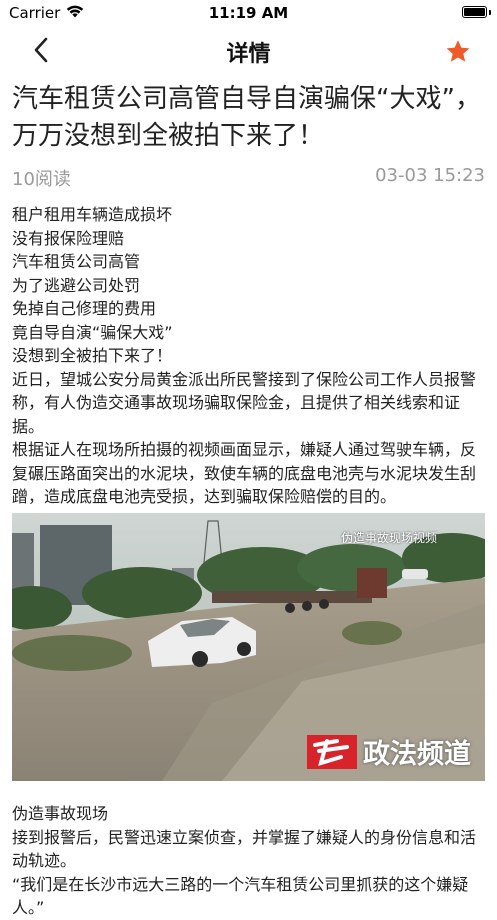  I want to click on article-title: 汽车租赁公司高管自导自演骗保“大戏”，万万没想到全被拍下来了！, so click(246, 117).